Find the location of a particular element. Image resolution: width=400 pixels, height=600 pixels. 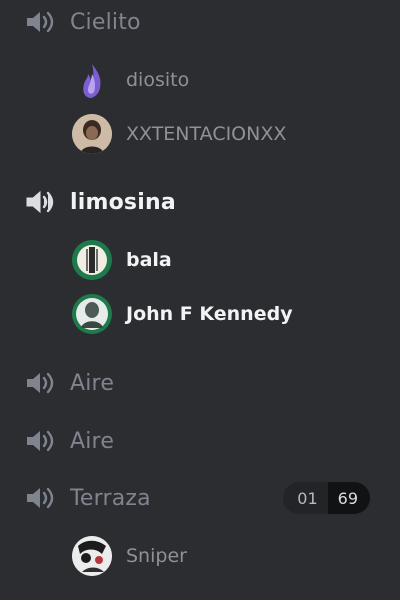

green-ring-avatar is located at coordinates (92, 260).